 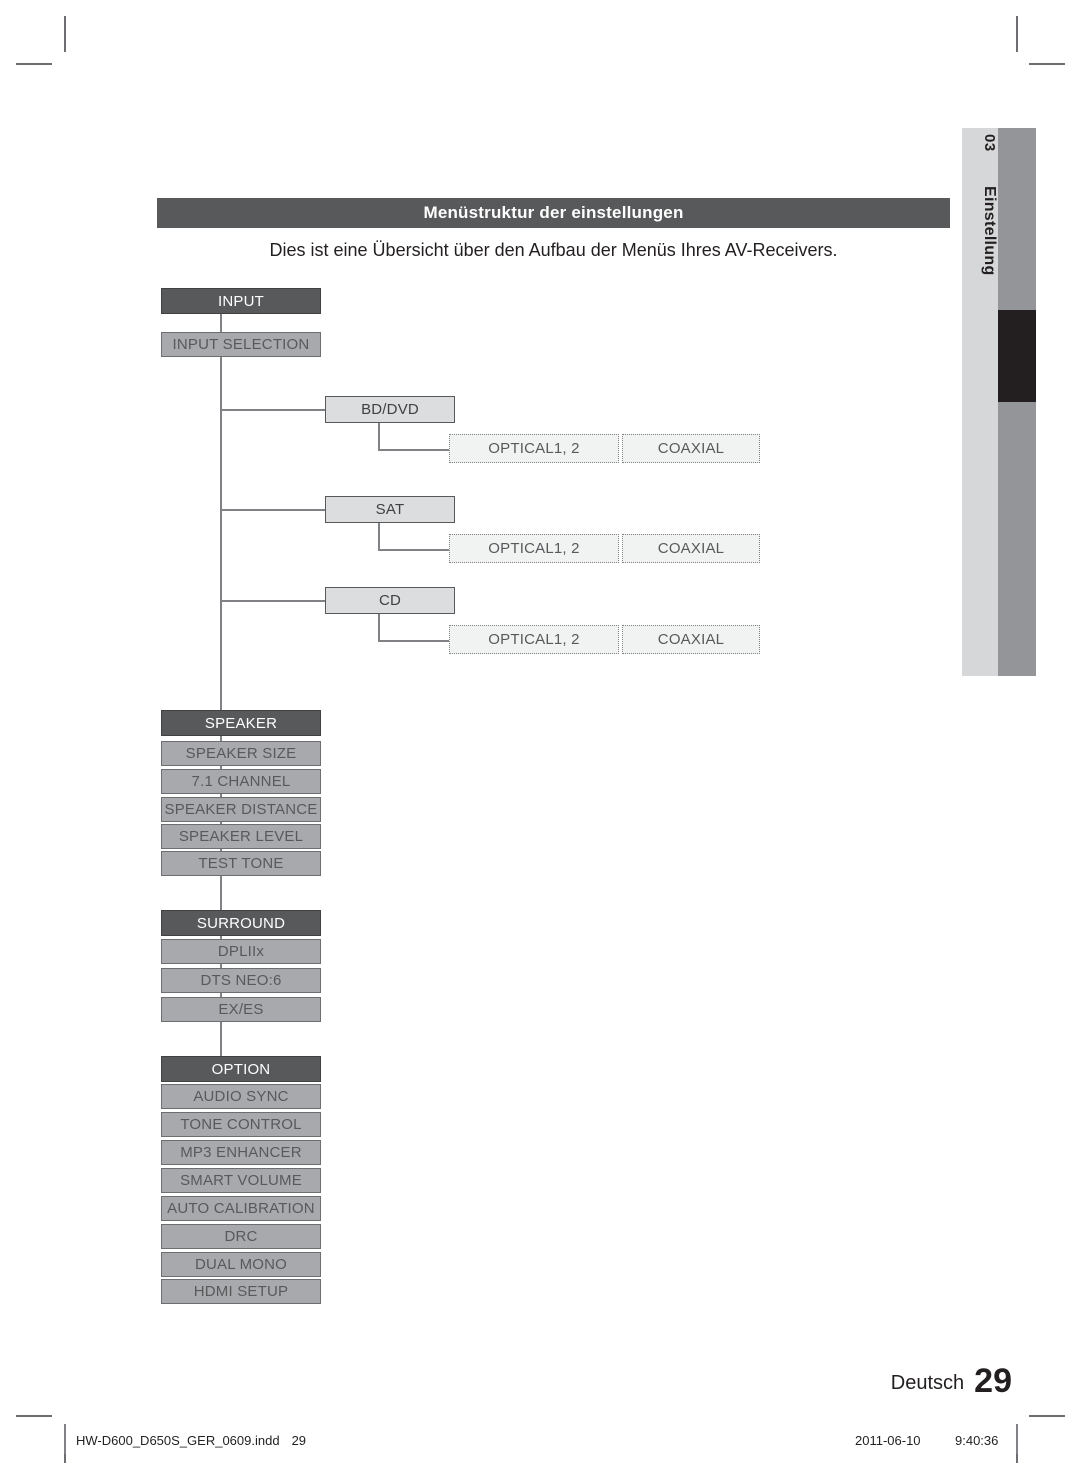 I want to click on node-input-selection: INPUT SELECTION, so click(x=241, y=344).